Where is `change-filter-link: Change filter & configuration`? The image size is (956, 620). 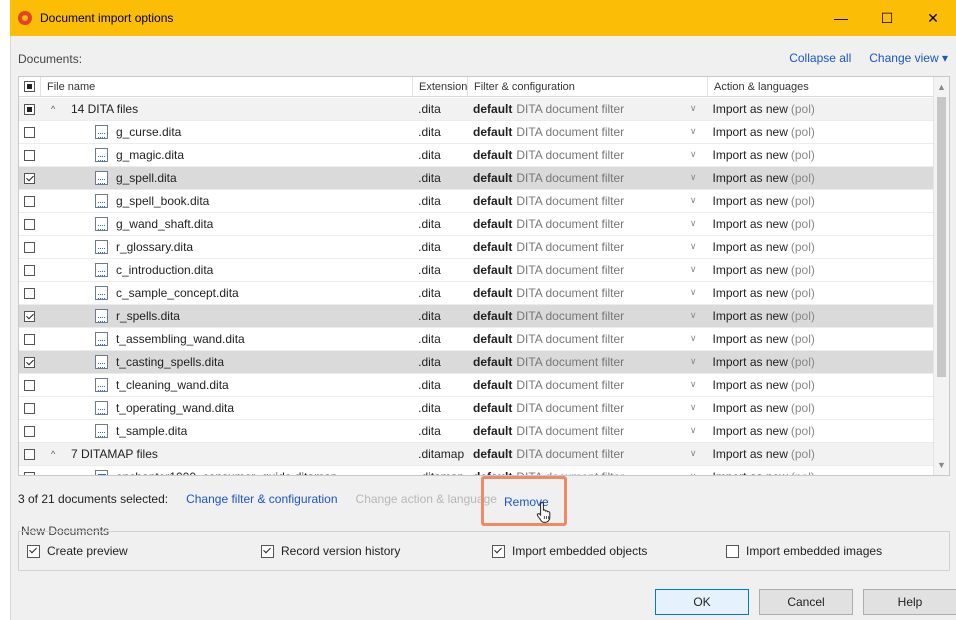 change-filter-link: Change filter & configuration is located at coordinates (261, 499).